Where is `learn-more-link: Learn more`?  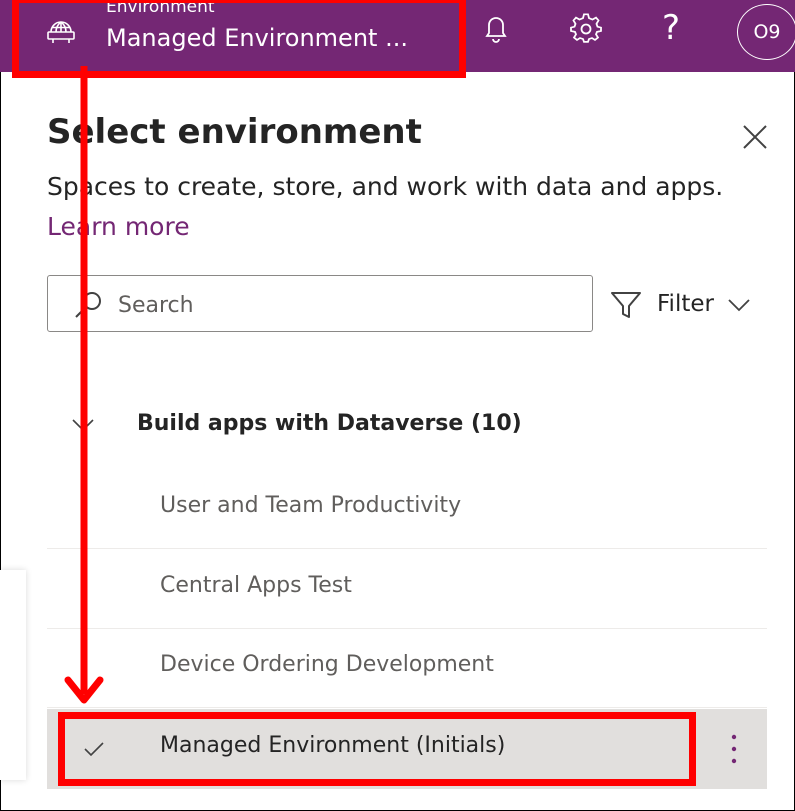 learn-more-link: Learn more is located at coordinates (118, 226).